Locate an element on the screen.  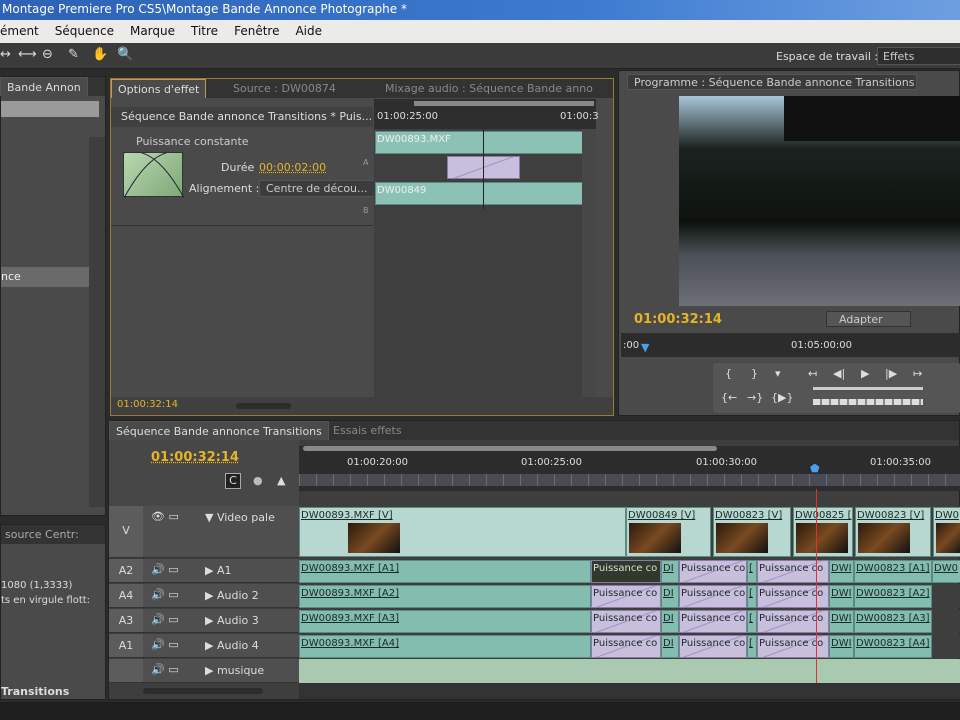
hand-tool-icon: ✋ is located at coordinates (100, 54).